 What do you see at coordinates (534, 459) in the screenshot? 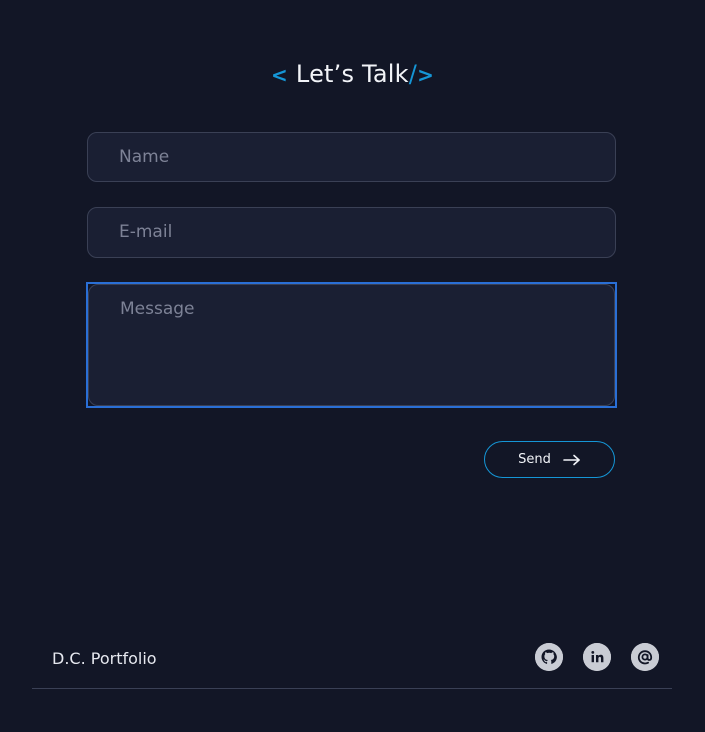
I see `send-label: Send` at bounding box center [534, 459].